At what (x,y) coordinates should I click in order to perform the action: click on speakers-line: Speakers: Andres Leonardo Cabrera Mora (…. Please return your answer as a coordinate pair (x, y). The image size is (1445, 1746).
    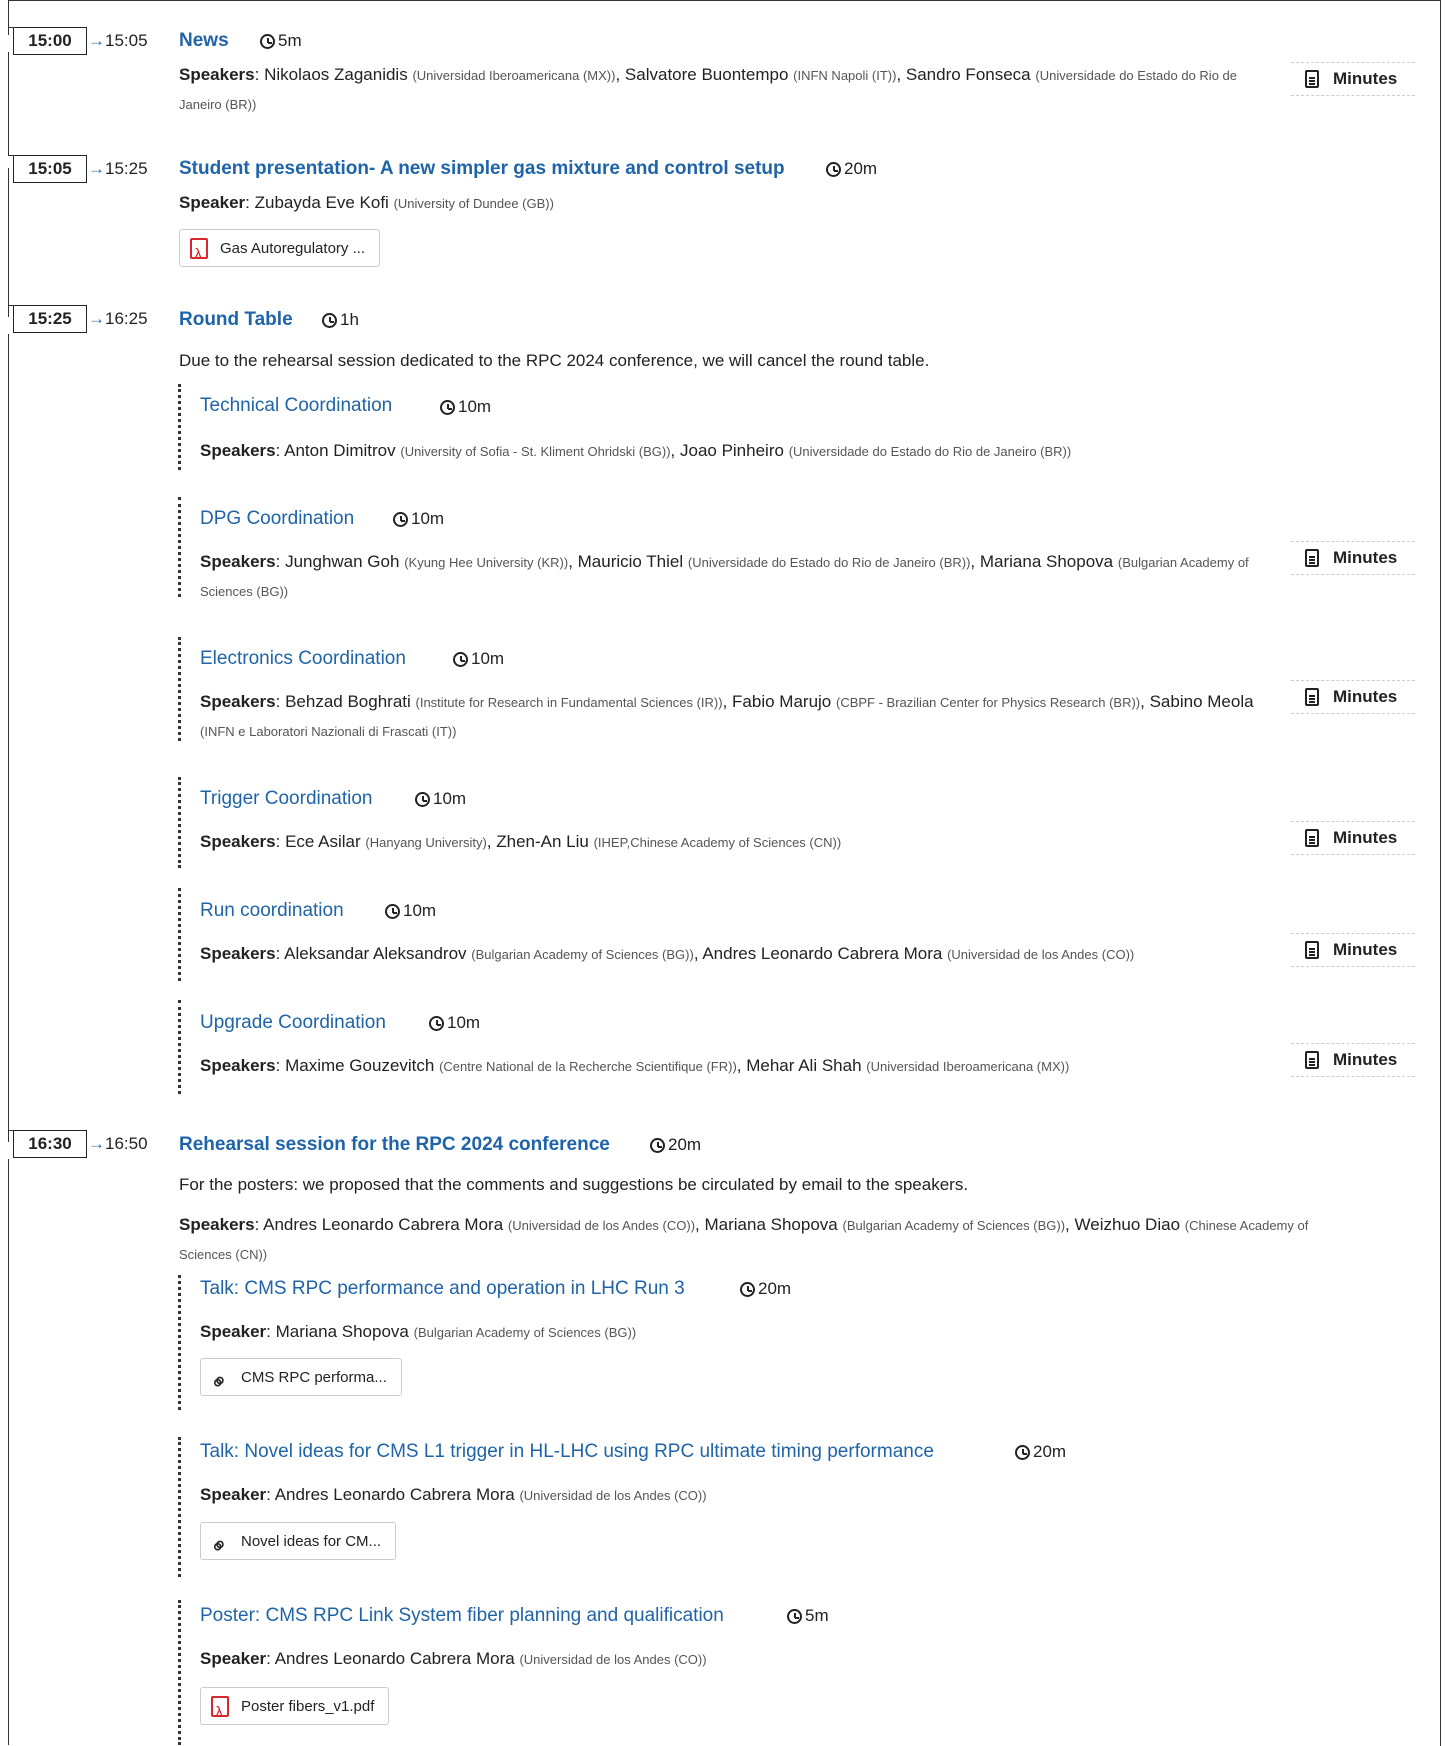
    Looking at the image, I should click on (744, 1238).